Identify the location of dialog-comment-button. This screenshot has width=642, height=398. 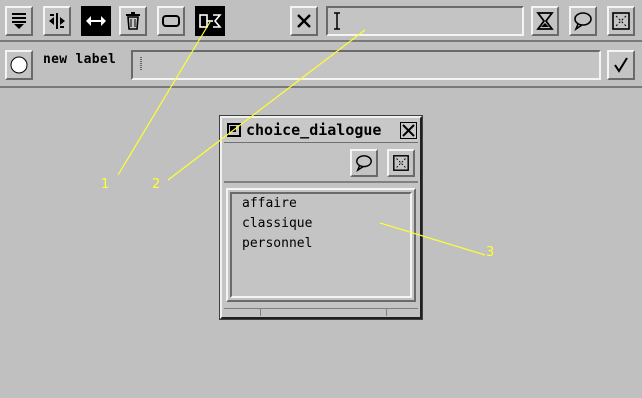
(364, 163).